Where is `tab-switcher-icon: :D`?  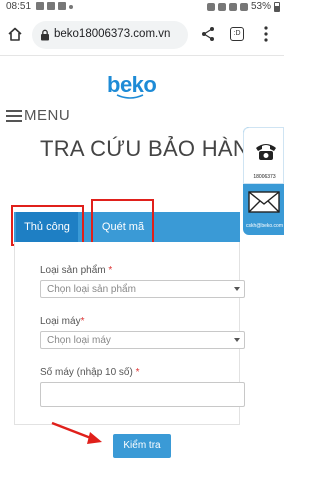 tab-switcher-icon: :D is located at coordinates (237, 34).